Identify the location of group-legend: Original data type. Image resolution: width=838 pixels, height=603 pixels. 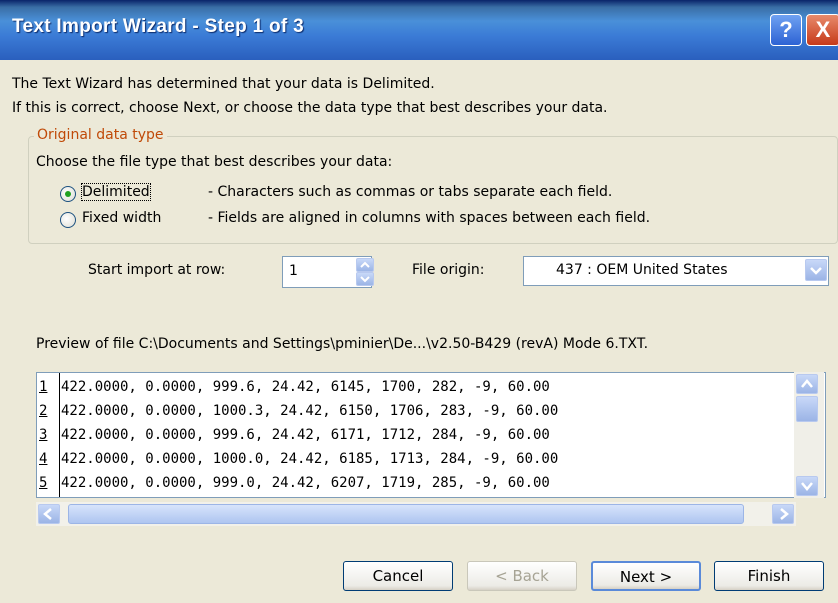
(100, 135).